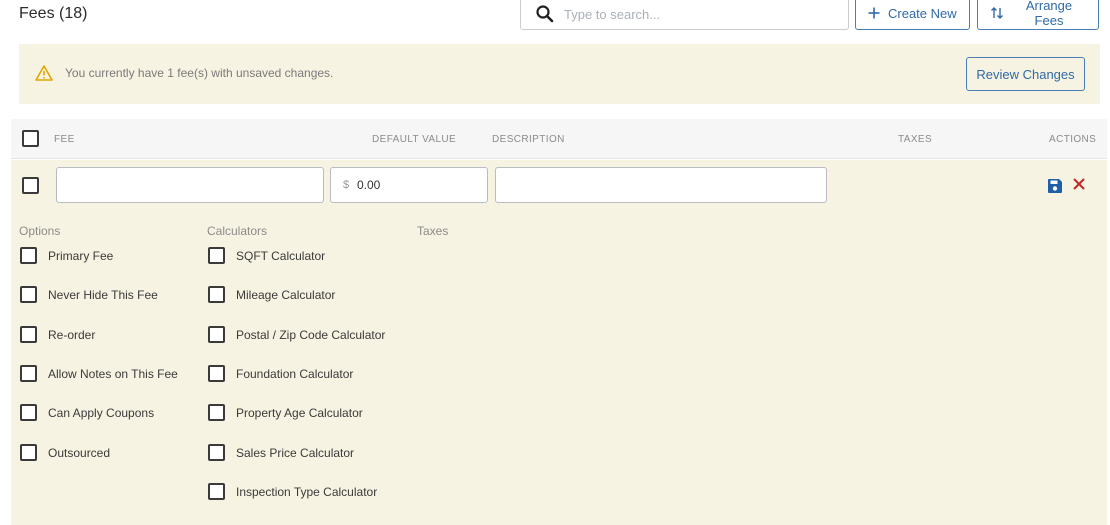 This screenshot has width=1110, height=525. Describe the element at coordinates (922, 13) in the screenshot. I see `create-new-label: Create New` at that location.